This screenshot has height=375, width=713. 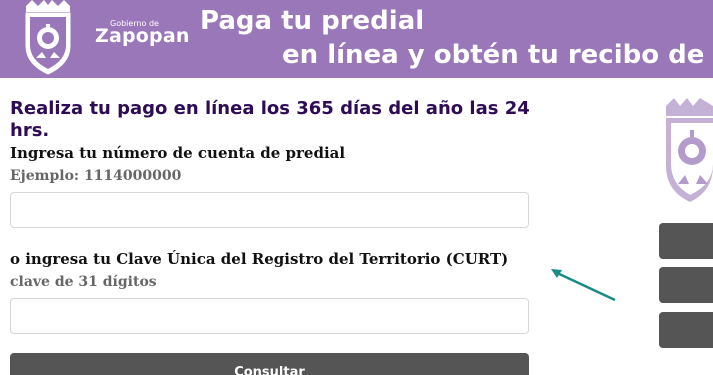 I want to click on consultar-button: Consultar, so click(x=269, y=364).